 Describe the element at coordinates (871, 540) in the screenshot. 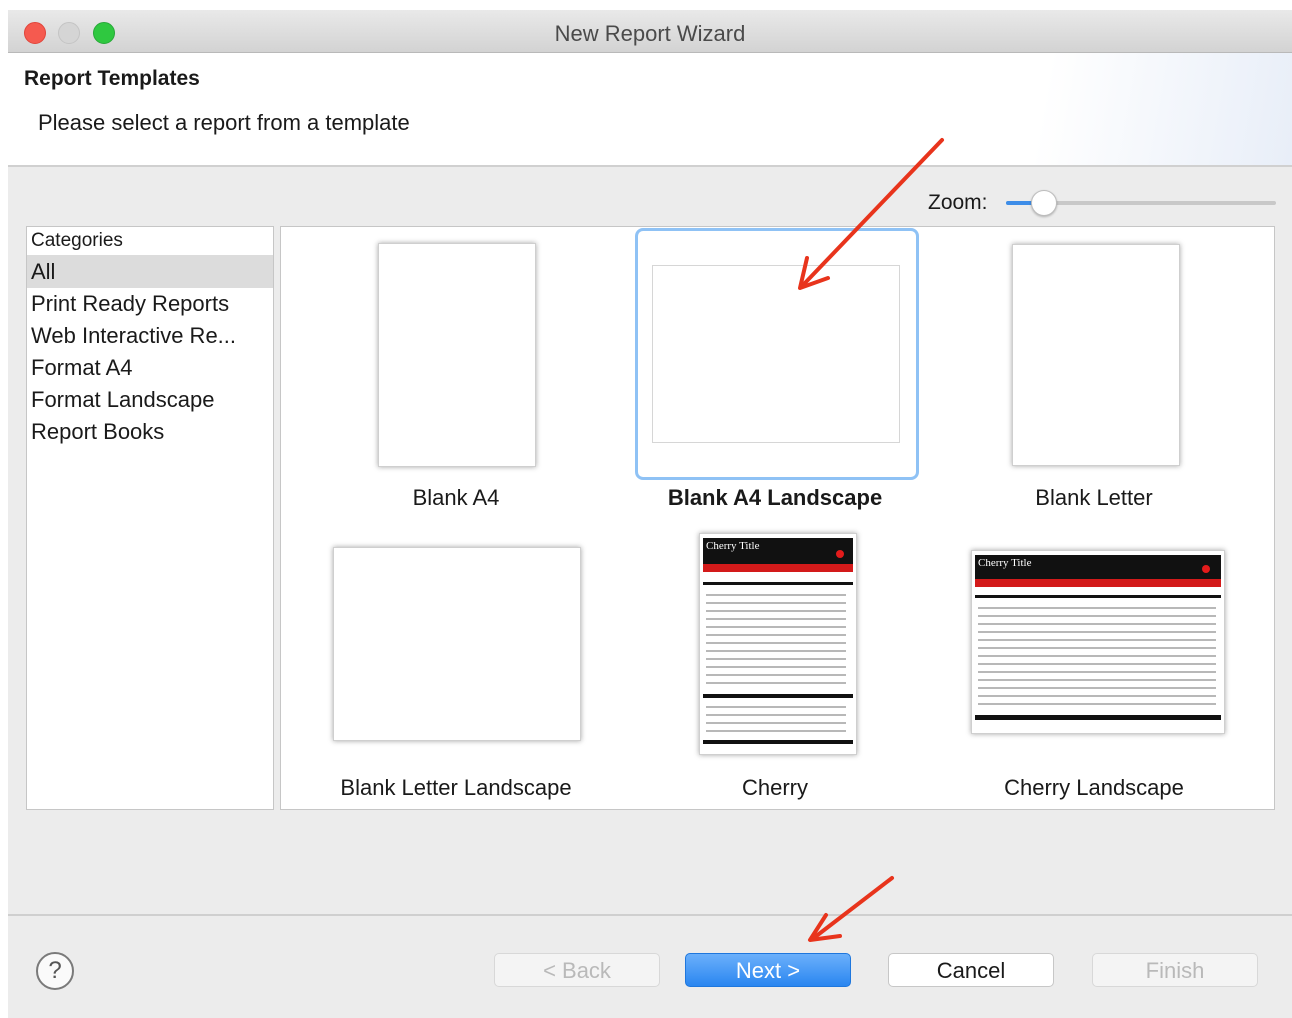

I see `annotation-arrows` at that location.